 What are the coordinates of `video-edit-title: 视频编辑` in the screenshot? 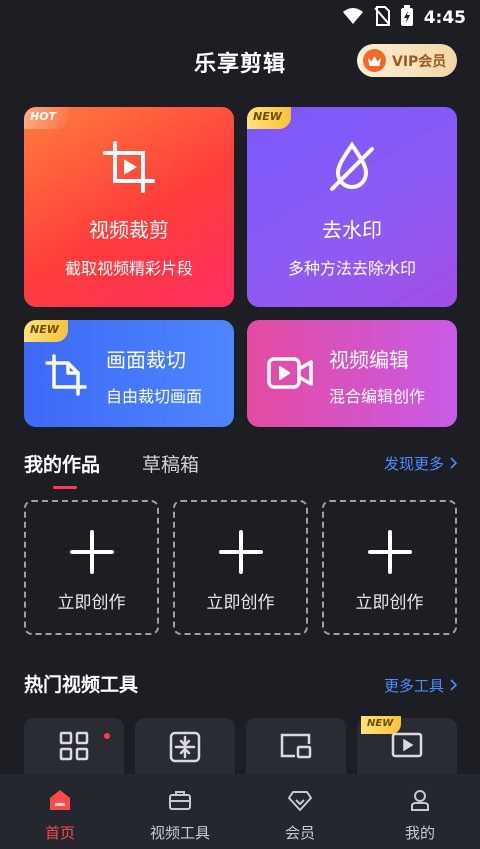 It's located at (369, 360).